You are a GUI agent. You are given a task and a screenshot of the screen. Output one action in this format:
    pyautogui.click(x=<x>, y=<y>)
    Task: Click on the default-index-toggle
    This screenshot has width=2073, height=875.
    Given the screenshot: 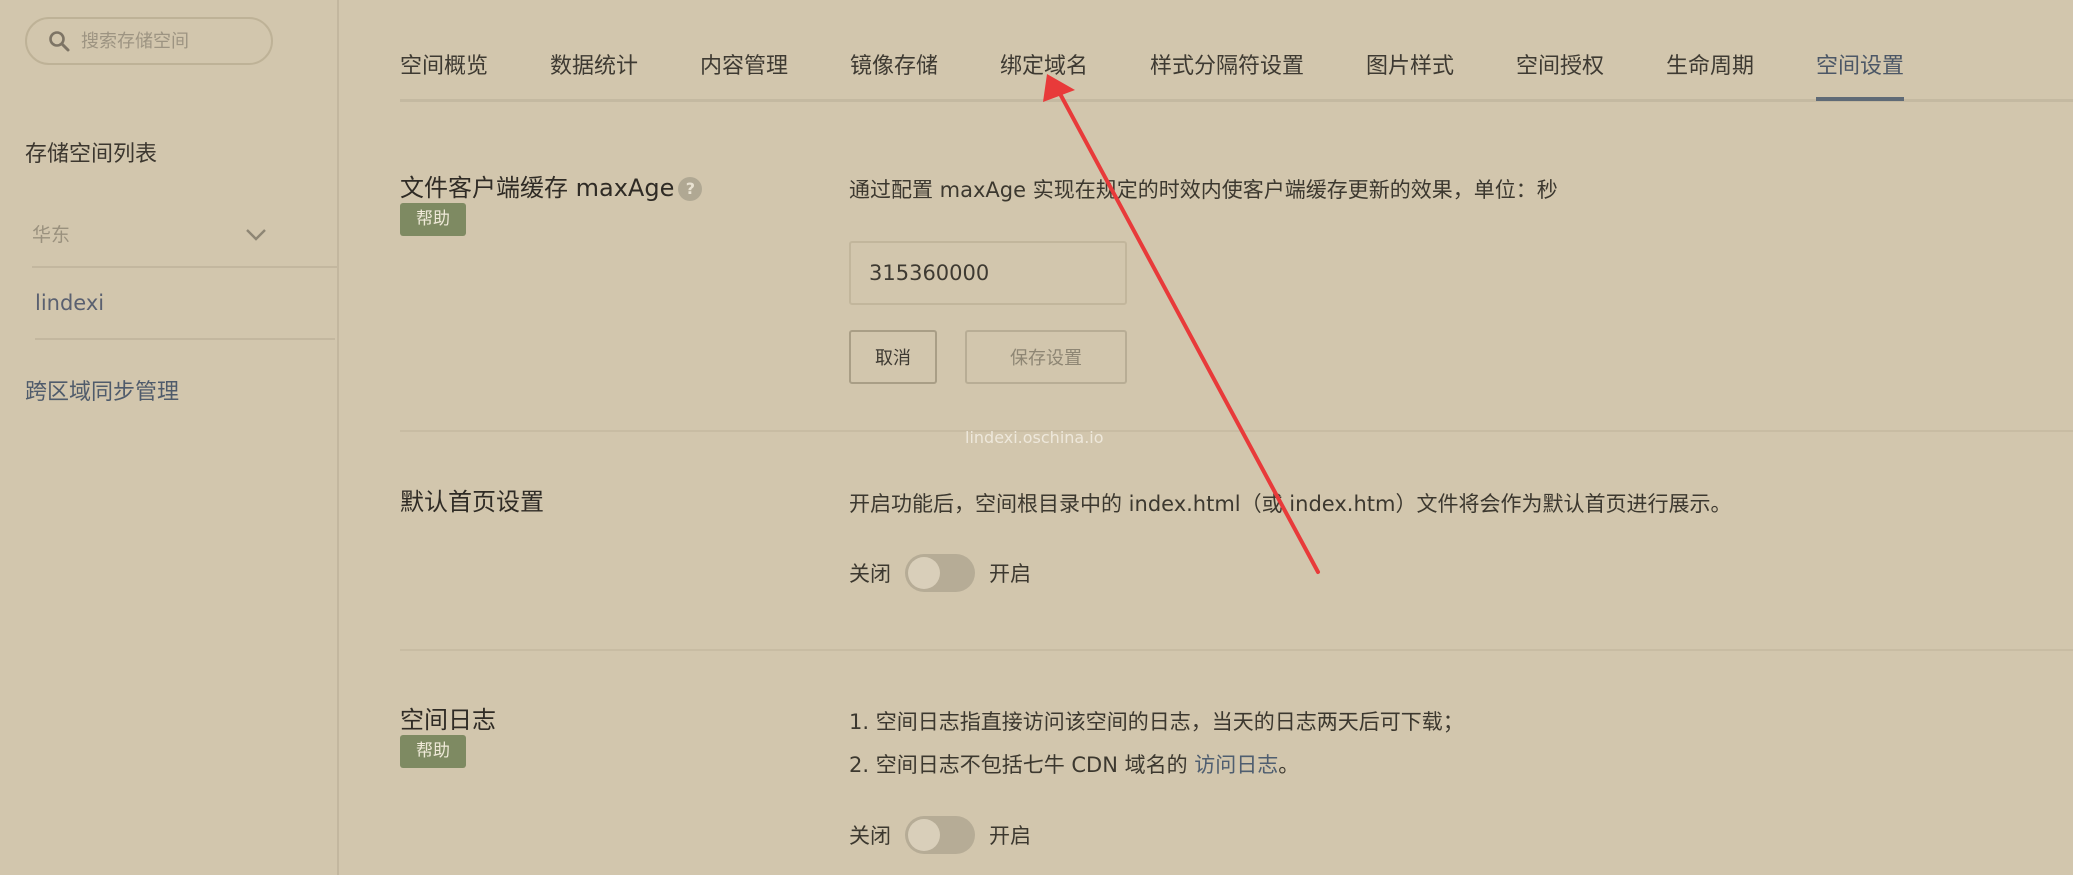 What is the action you would take?
    pyautogui.click(x=940, y=573)
    